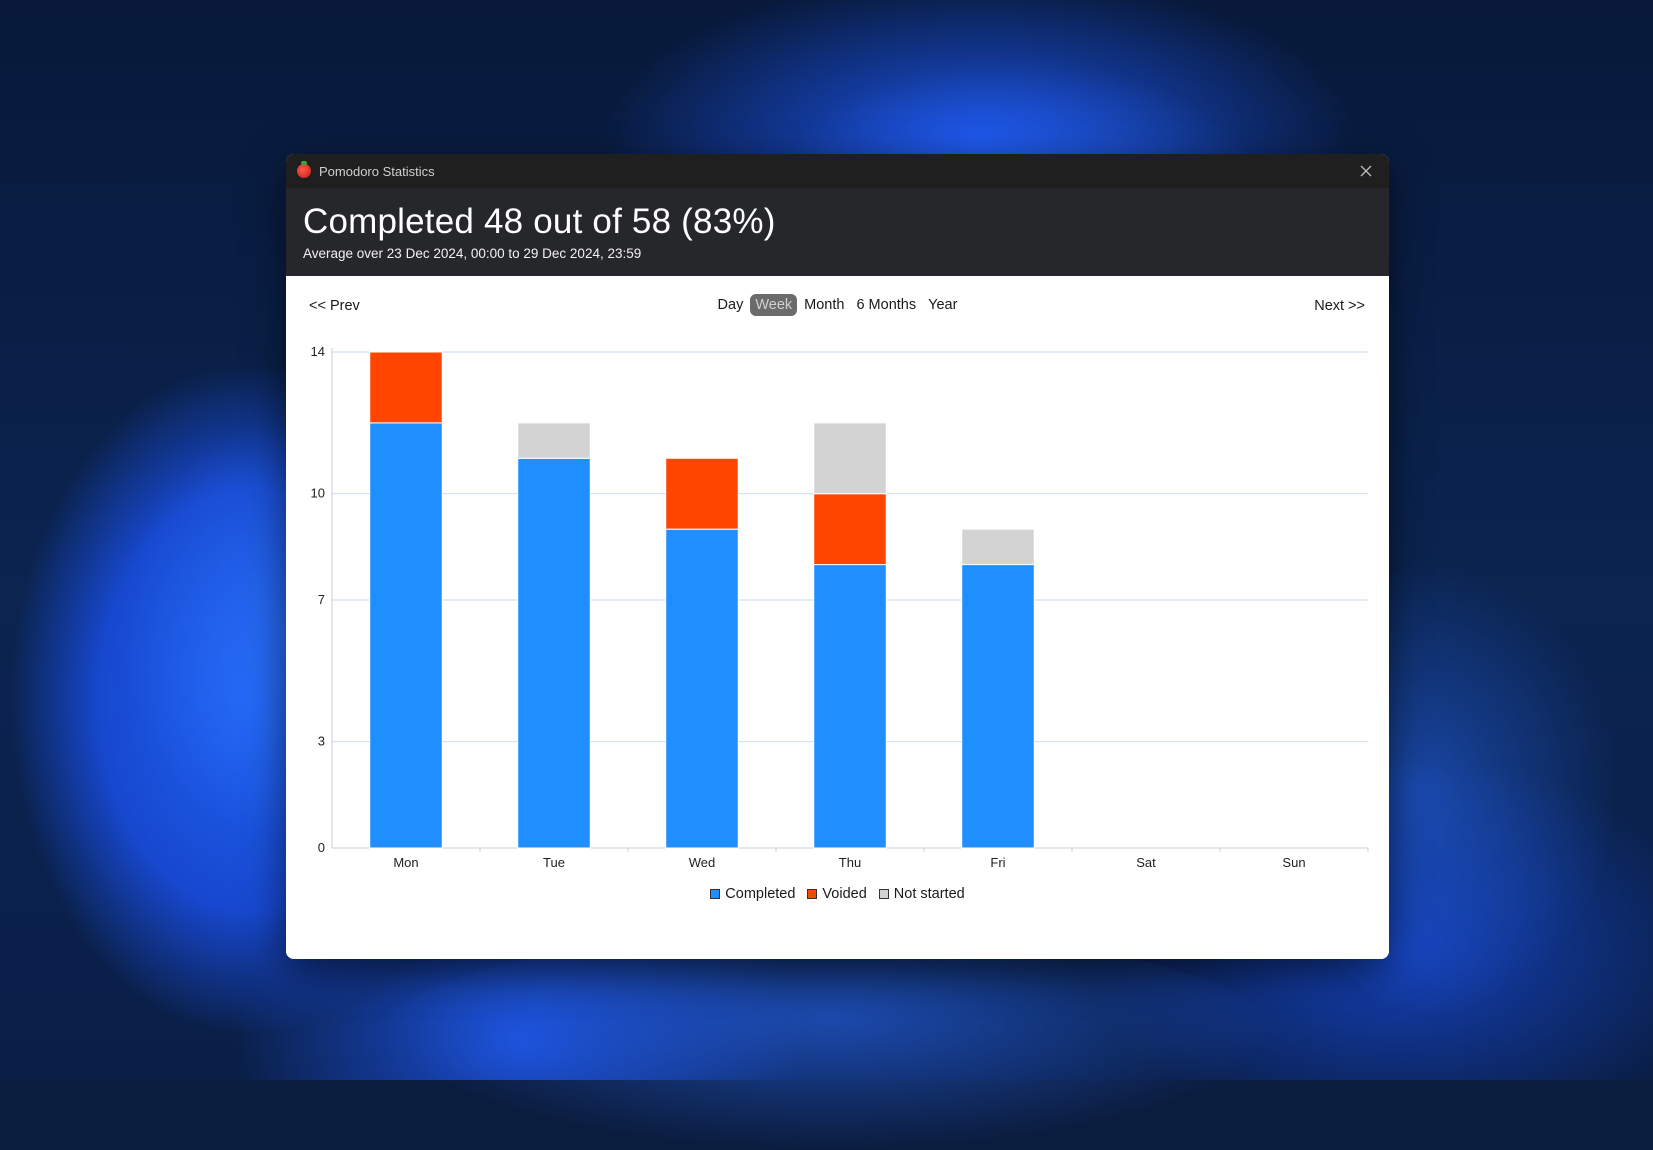 This screenshot has width=1653, height=1150. What do you see at coordinates (321, 599) in the screenshot?
I see `y-tick-label: 7` at bounding box center [321, 599].